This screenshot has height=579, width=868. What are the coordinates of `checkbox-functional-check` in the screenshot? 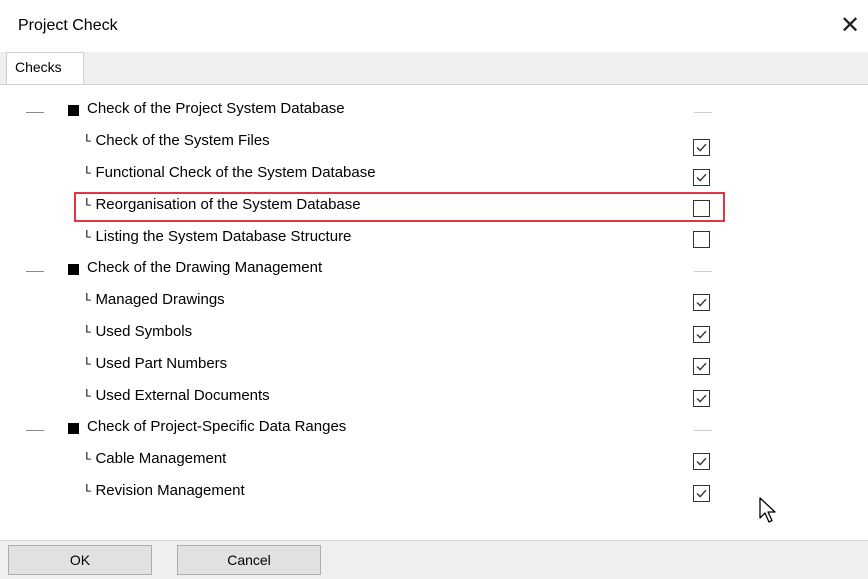 It's located at (701, 177).